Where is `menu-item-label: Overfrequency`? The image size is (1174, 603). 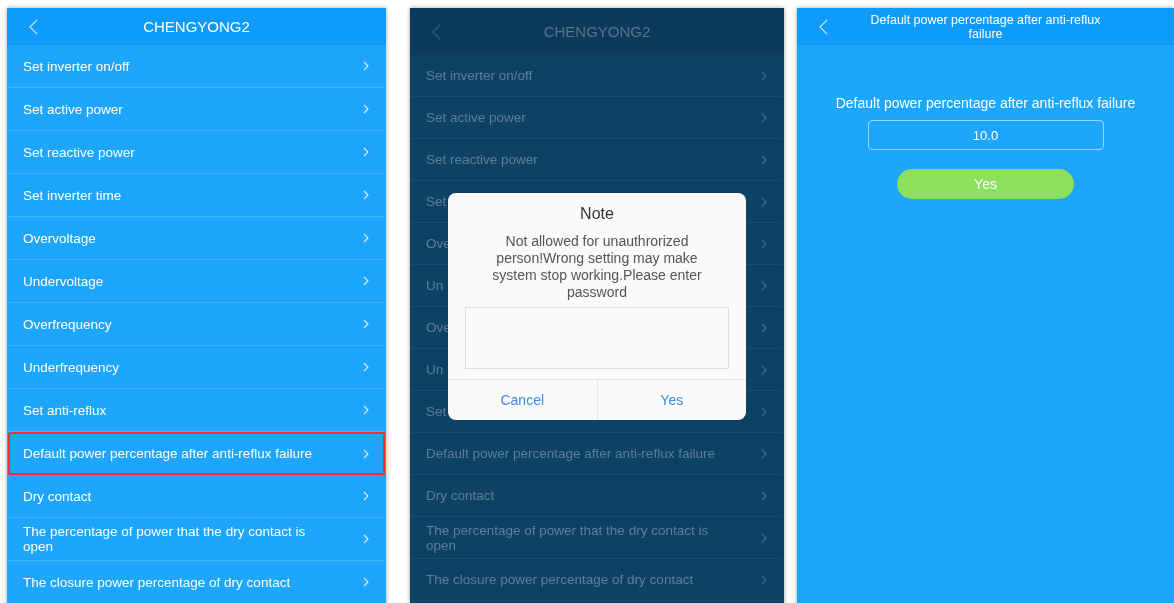 menu-item-label: Overfrequency is located at coordinates (67, 324).